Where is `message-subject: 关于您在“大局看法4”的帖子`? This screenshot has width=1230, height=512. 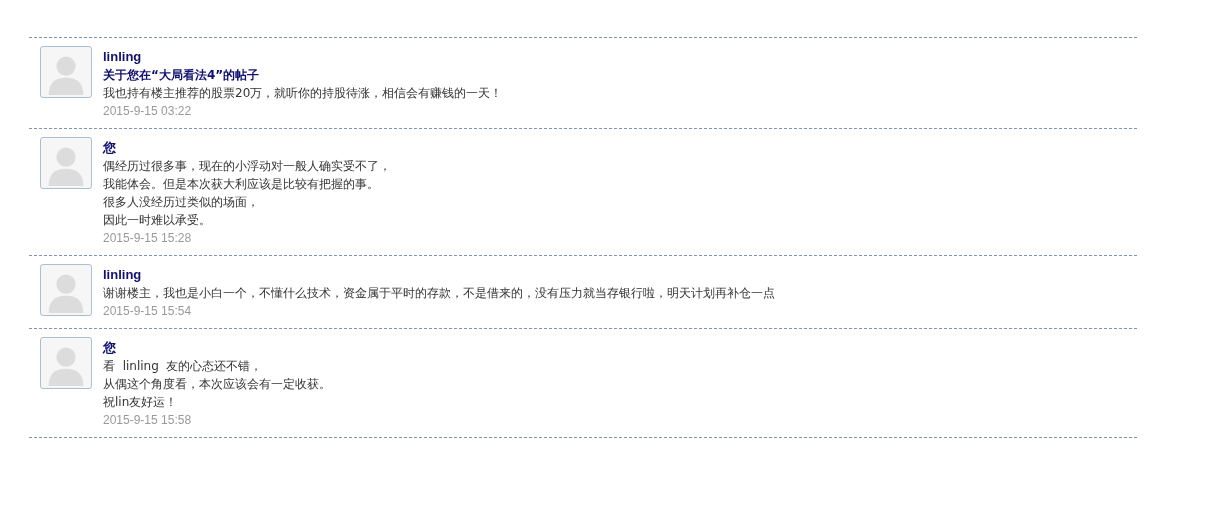
message-subject: 关于您在“大局看法4”的帖子 is located at coordinates (303, 75).